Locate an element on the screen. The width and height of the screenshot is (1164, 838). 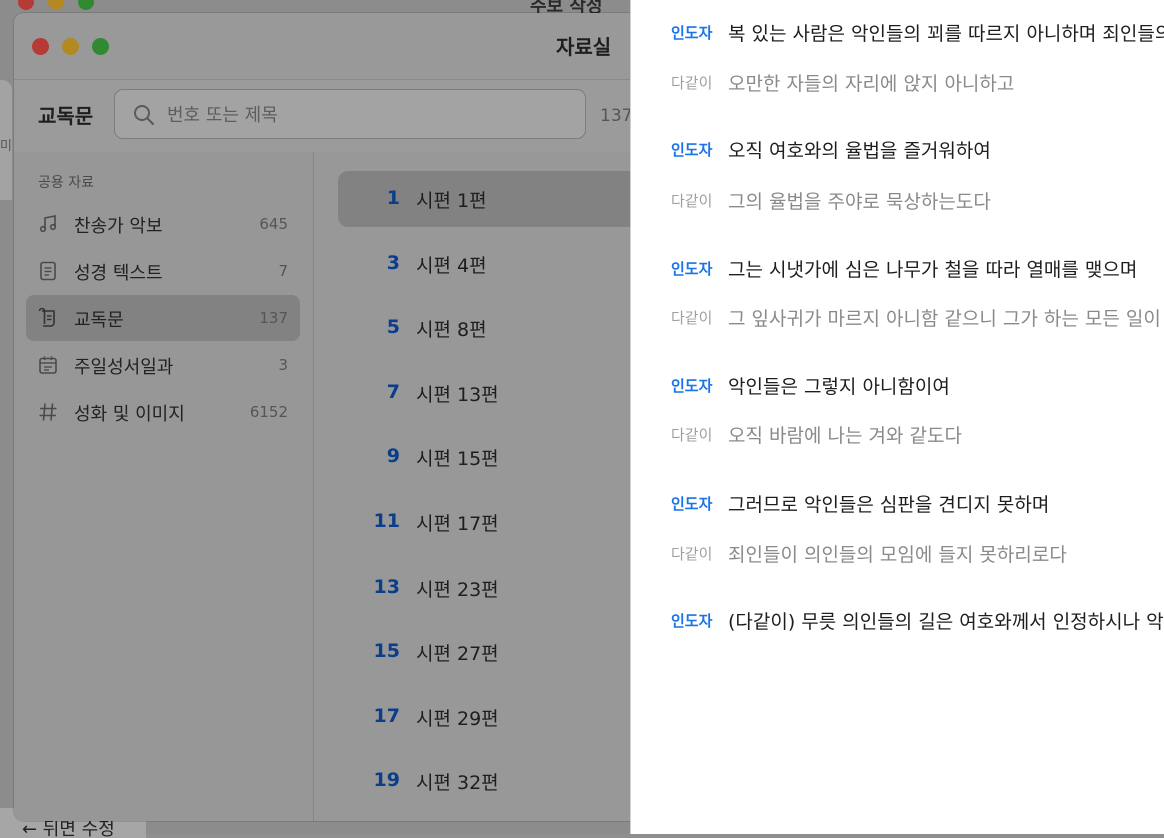
bg-minimize-dot is located at coordinates (56, 5).